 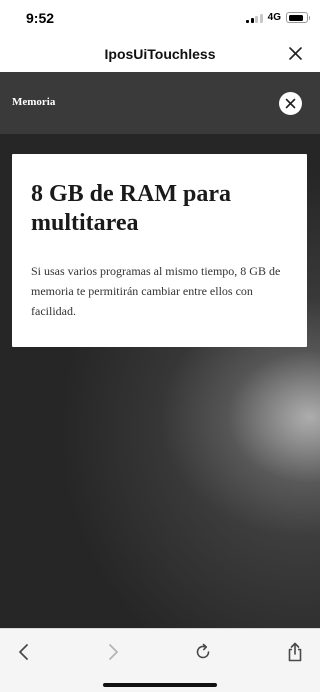 I want to click on close-icon-glyph, so click(x=295, y=53).